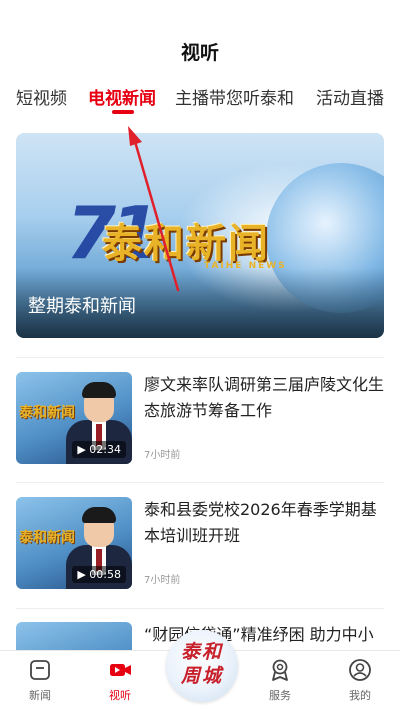 This screenshot has width=400, height=710. Describe the element at coordinates (264, 398) in the screenshot. I see `news-title: 廖文来率队调研第三届庐陵文化生态旅游节筹备工作` at that location.